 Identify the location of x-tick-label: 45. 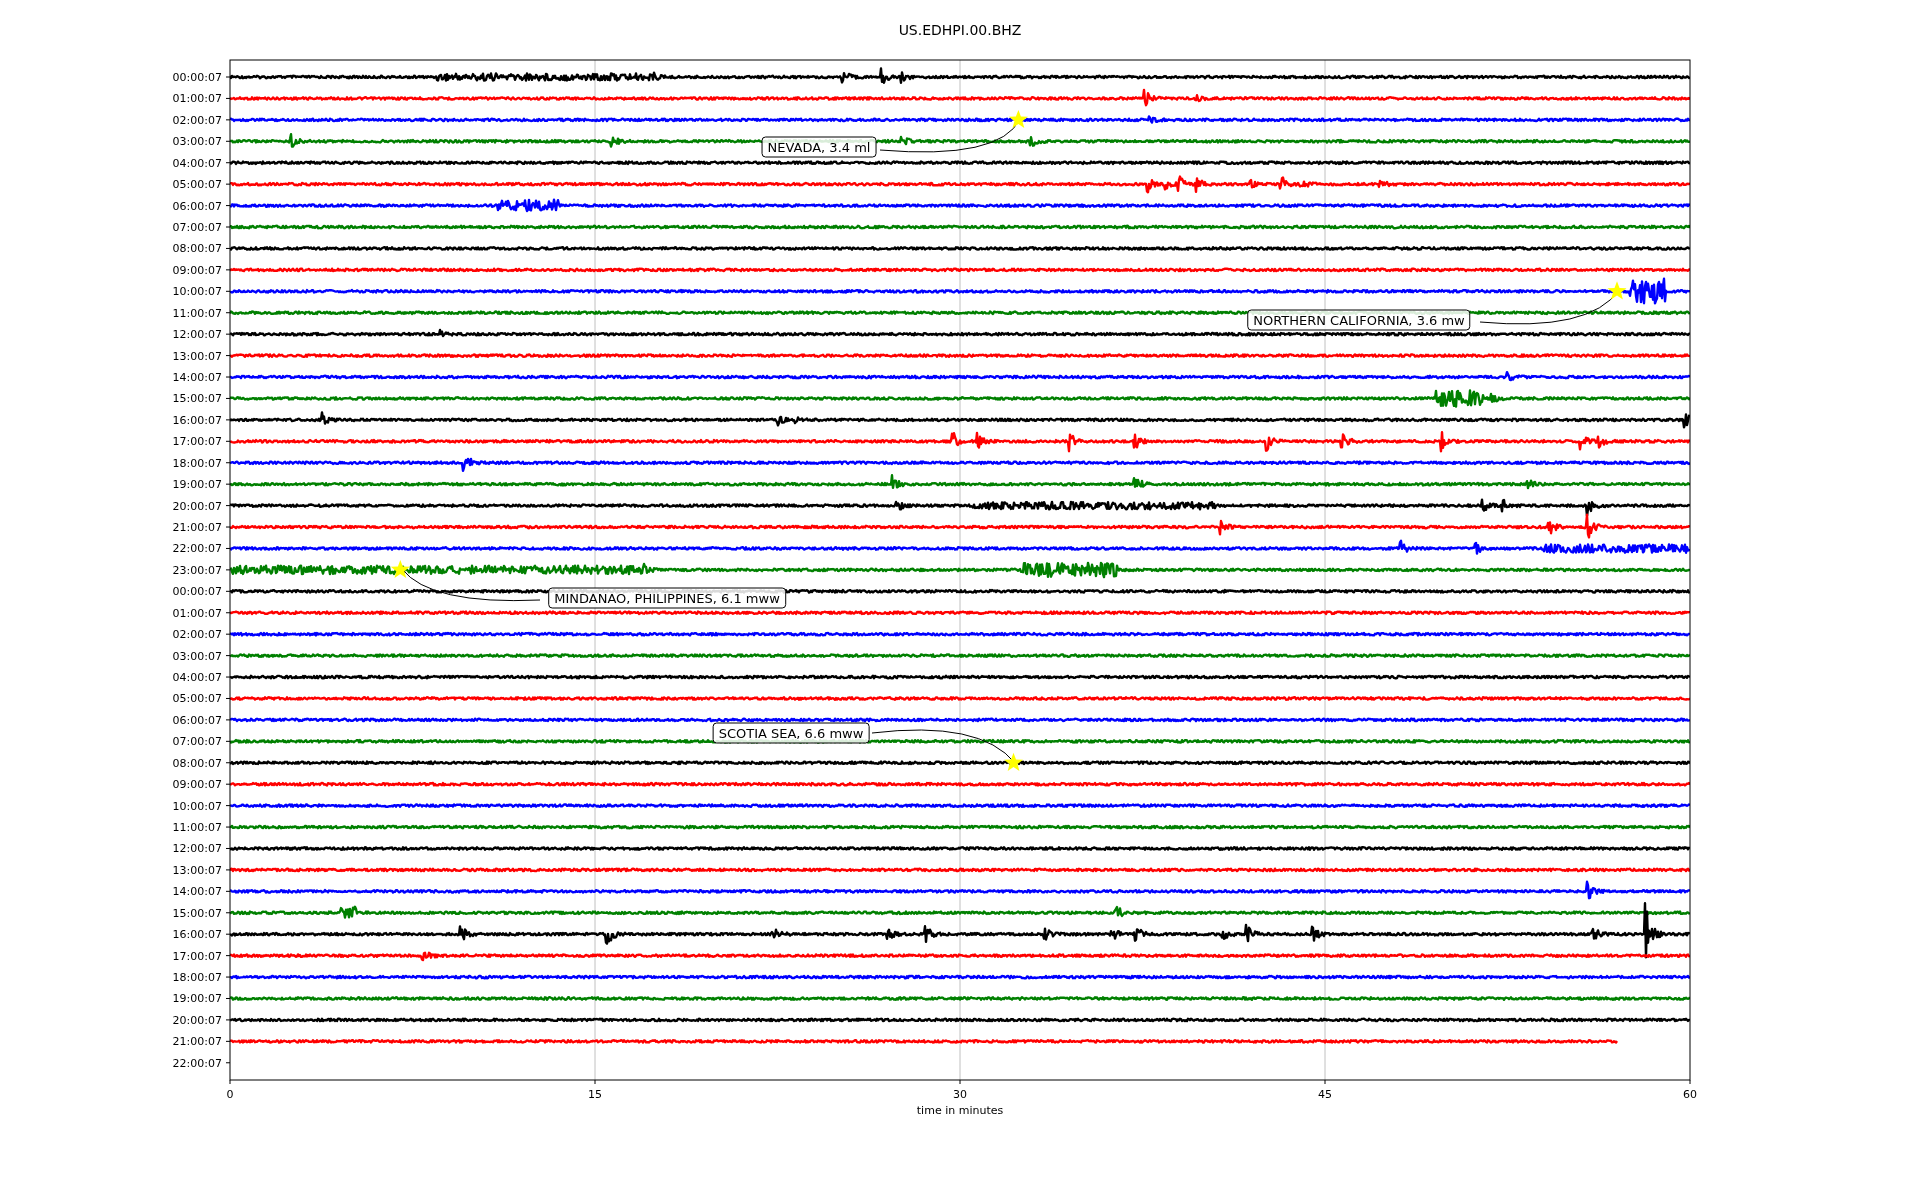
(1325, 1094).